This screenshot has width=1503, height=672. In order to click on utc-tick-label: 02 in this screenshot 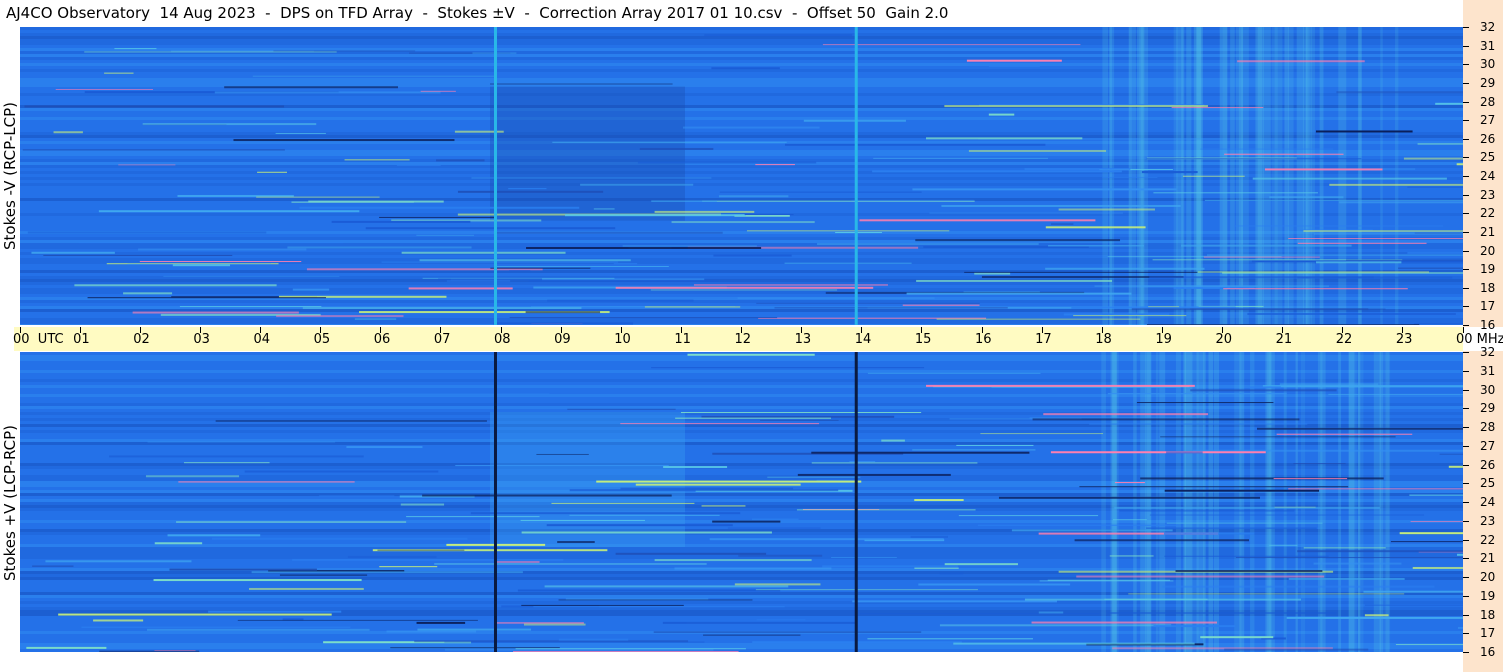, I will do `click(141, 339)`.